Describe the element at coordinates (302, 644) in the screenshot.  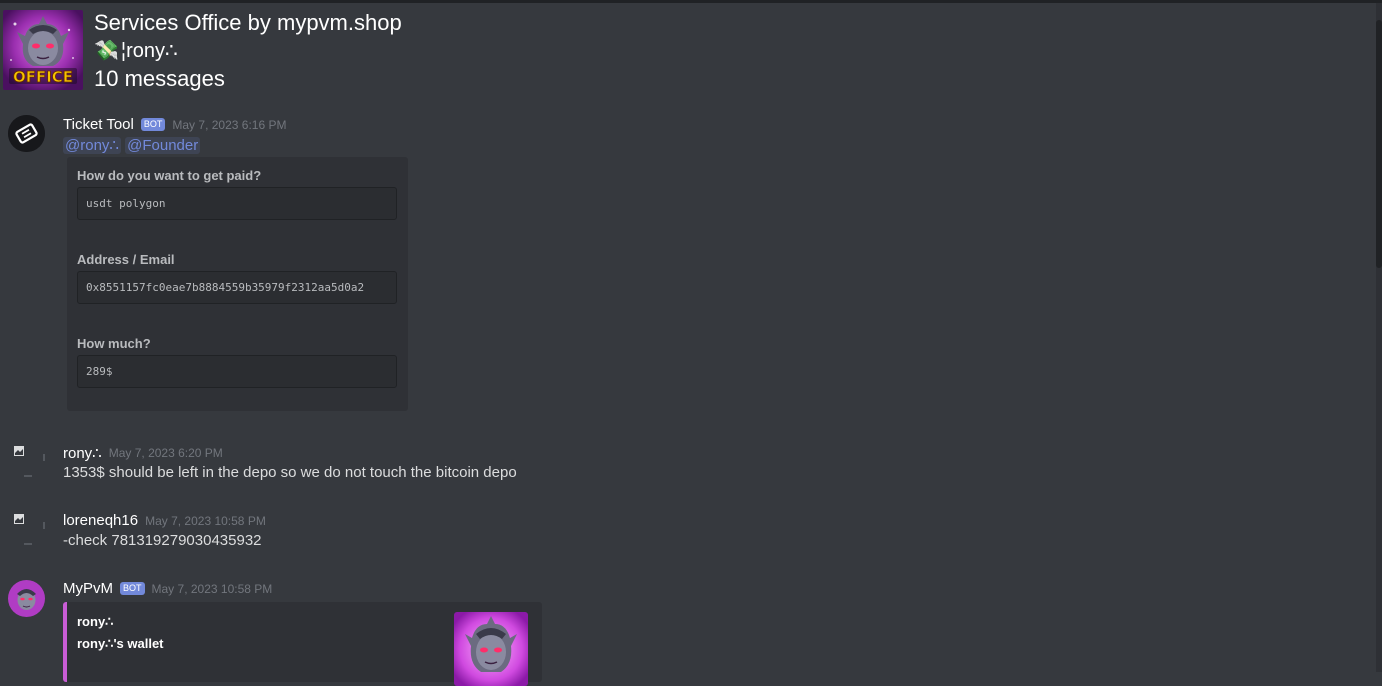
I see `wallet-embed: rony∴ rony∴'s wallet` at that location.